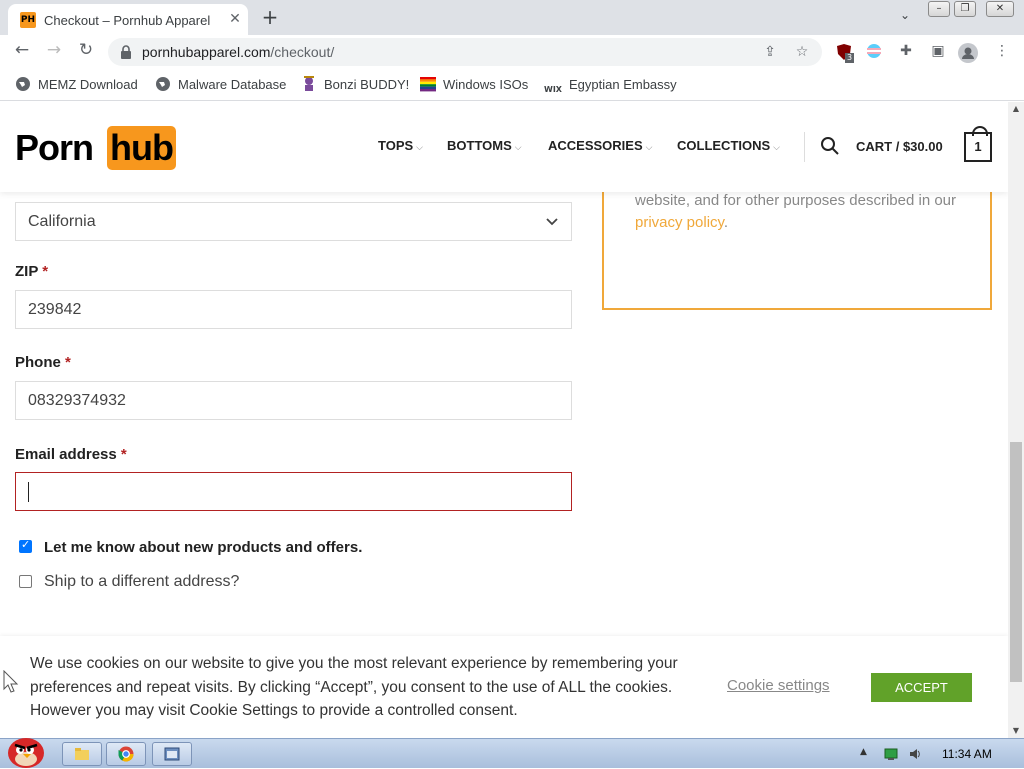 The image size is (1024, 769). What do you see at coordinates (293, 309) in the screenshot?
I see `zip-input: 239842` at bounding box center [293, 309].